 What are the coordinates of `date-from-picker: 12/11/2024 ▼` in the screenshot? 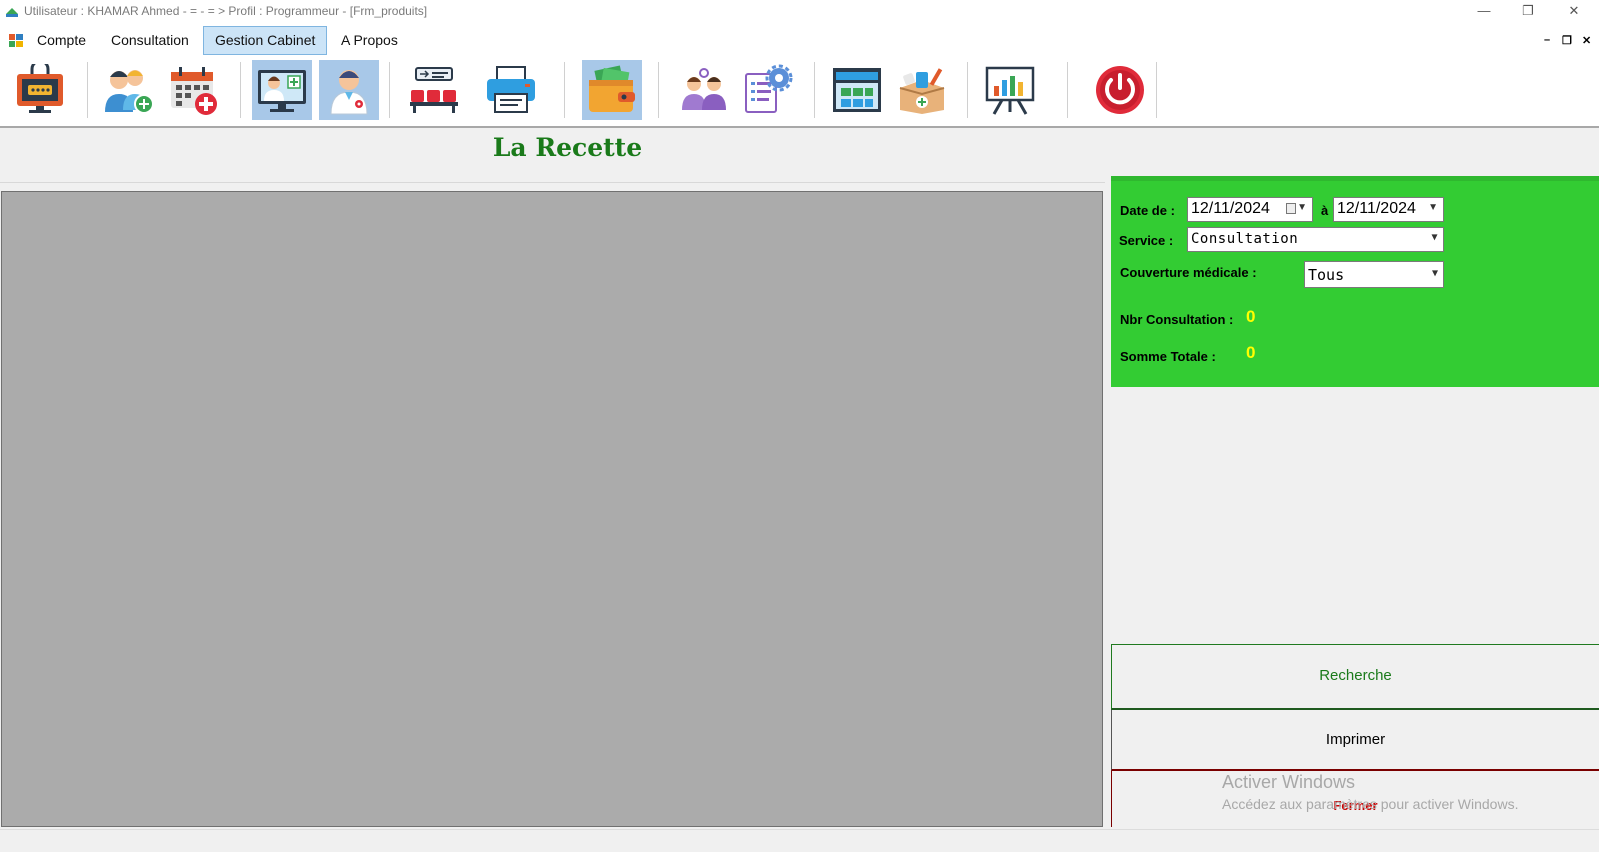 It's located at (1250, 209).